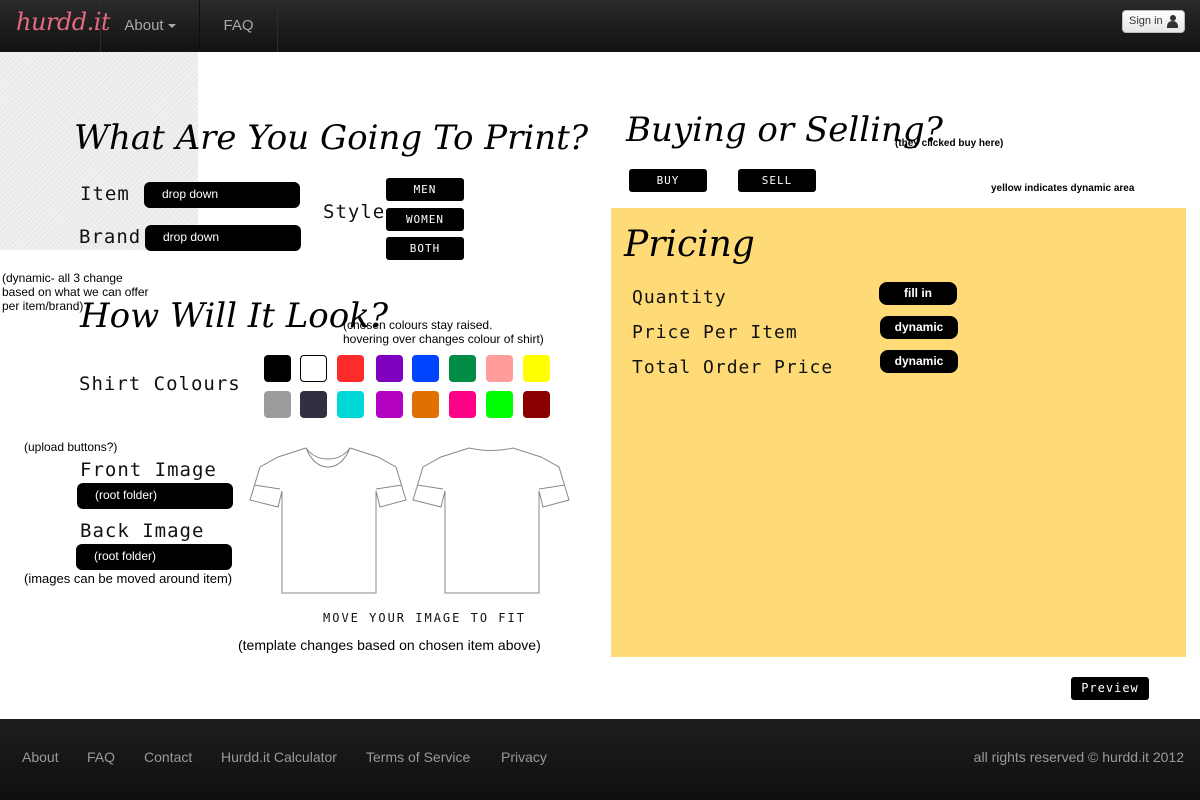  I want to click on quantity-input: fill in, so click(918, 293).